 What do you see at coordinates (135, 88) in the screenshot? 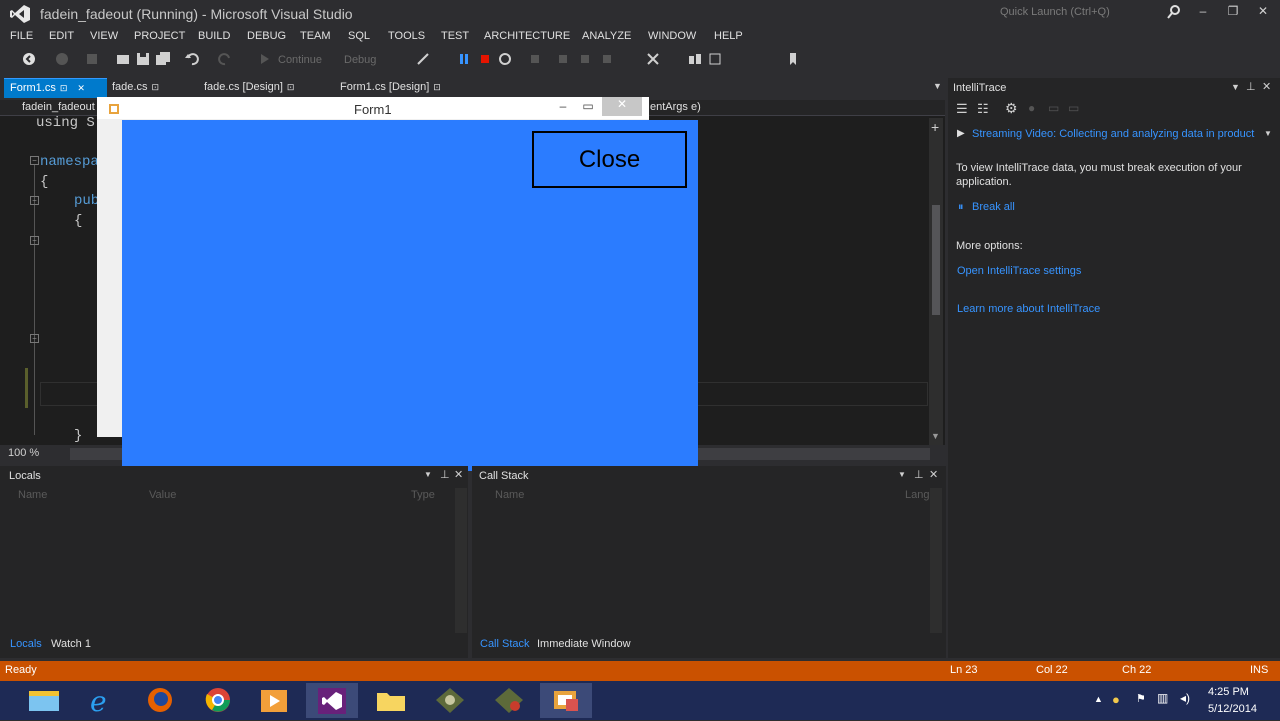
I see `tab-fade-cs: fade.cs ⊡` at bounding box center [135, 88].